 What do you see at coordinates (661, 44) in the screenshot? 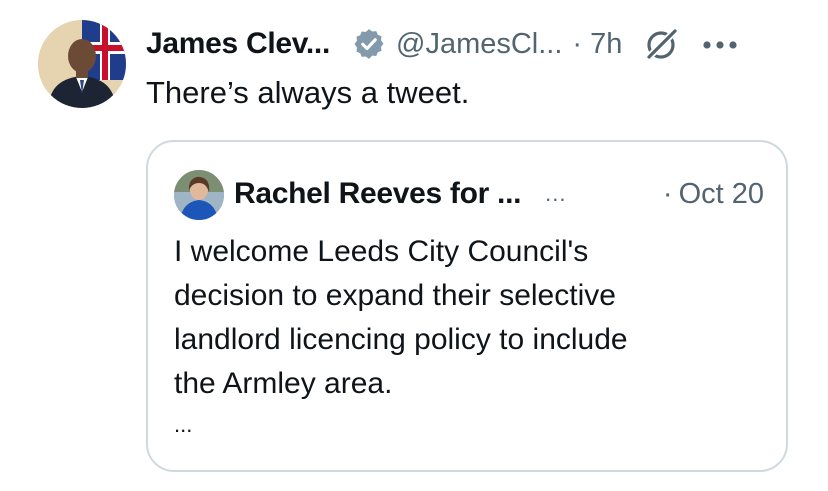
I see `grok-icon` at bounding box center [661, 44].